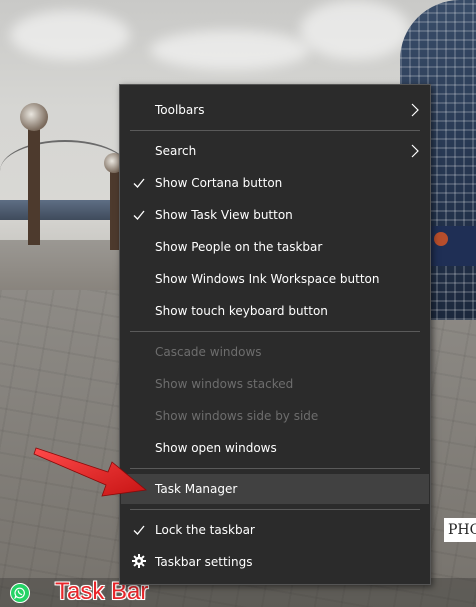  Describe the element at coordinates (452, 246) in the screenshot. I see `wallpaper-poster` at that location.